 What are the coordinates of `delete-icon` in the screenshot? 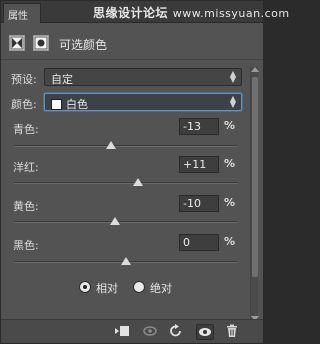 It's located at (232, 332).